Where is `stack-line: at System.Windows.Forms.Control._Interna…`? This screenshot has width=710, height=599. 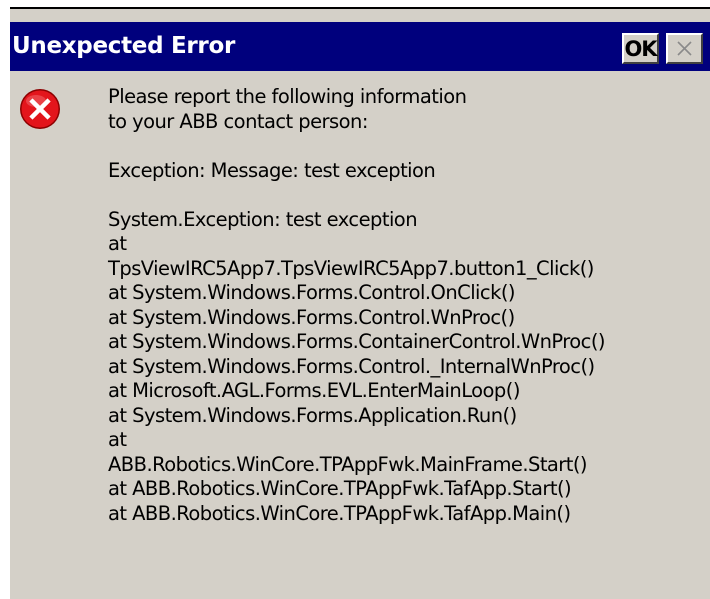
stack-line: at System.Windows.Forms.Control._Interna… is located at coordinates (351, 366).